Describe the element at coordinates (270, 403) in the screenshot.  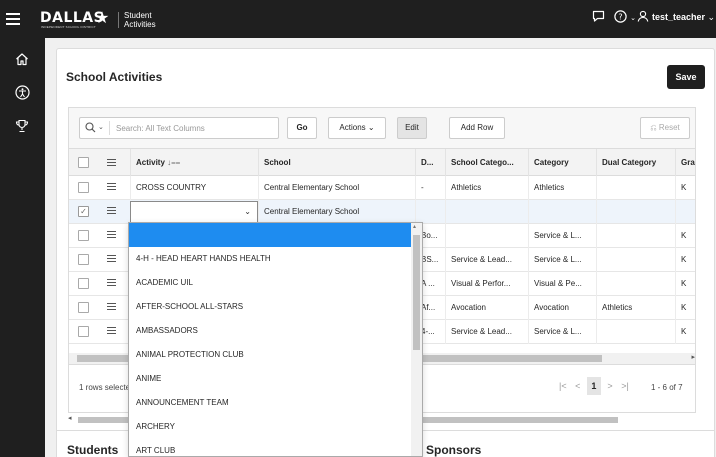
I see `dropdown-option: ANNOUNCEMENT TEAM` at that location.